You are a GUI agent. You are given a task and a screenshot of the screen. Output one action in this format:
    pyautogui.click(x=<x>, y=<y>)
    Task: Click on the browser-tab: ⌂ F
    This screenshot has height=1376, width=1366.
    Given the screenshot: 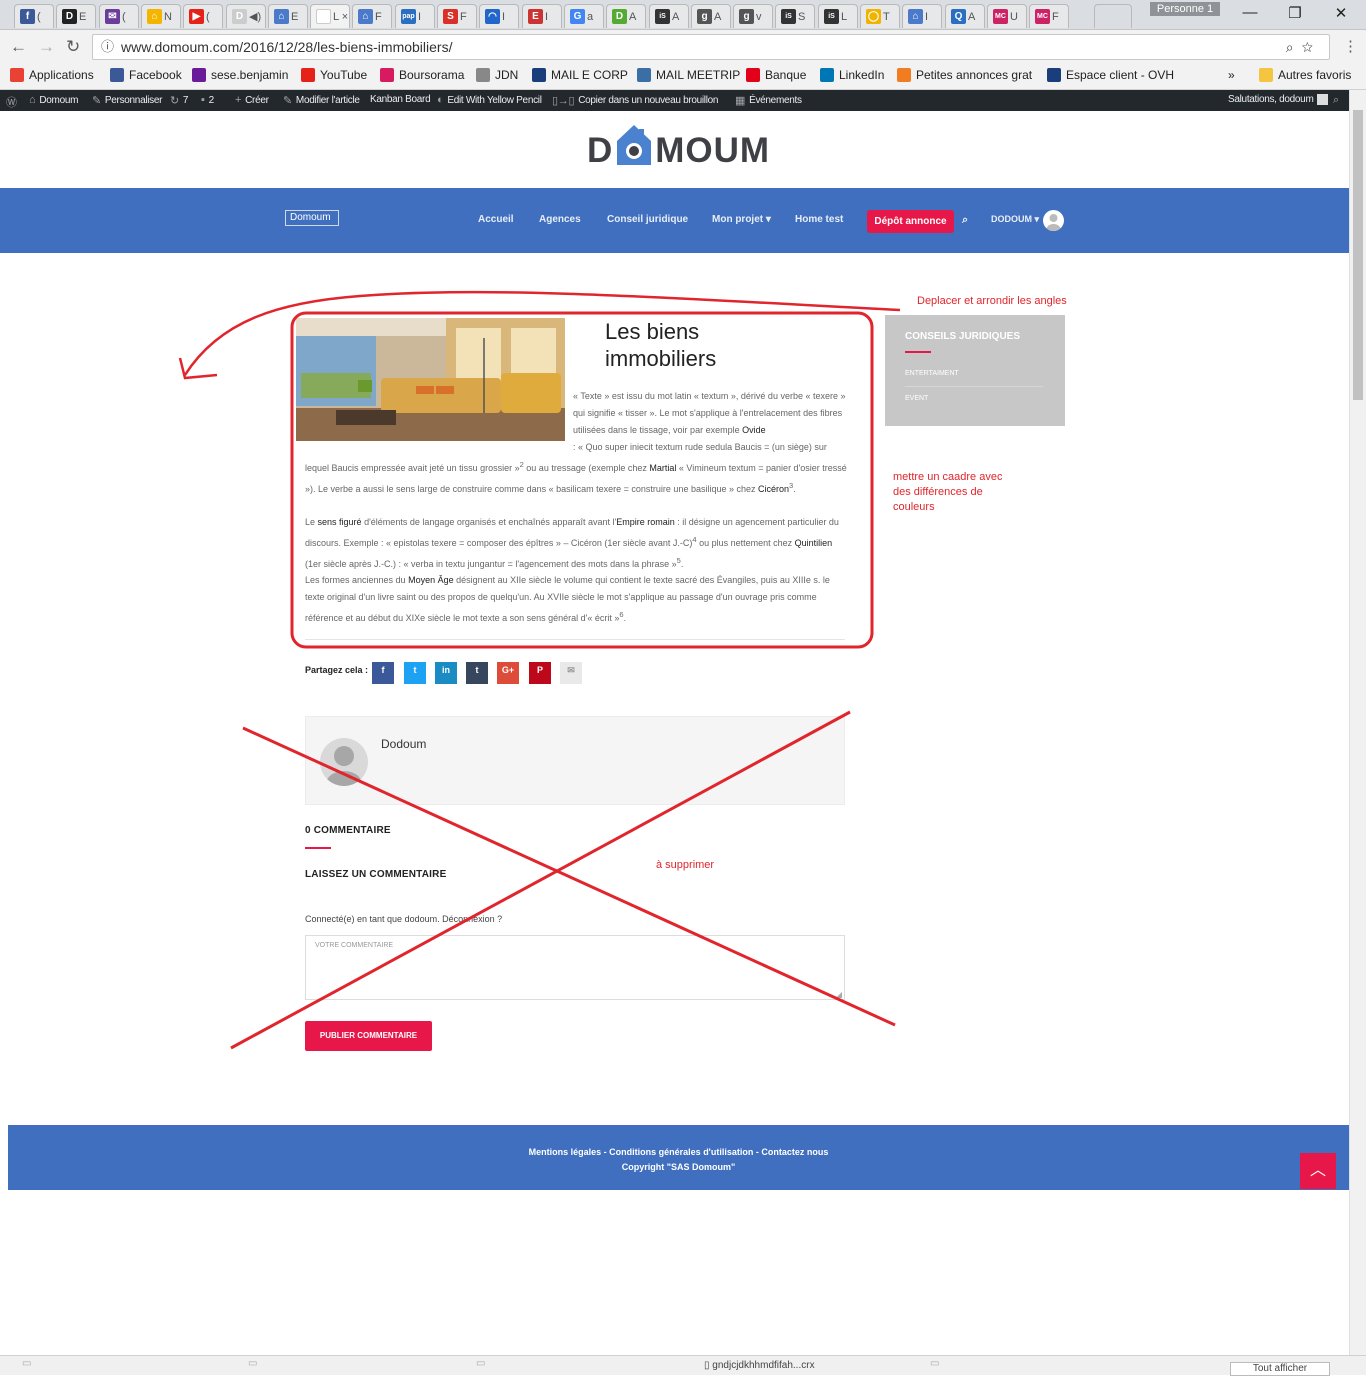 What is the action you would take?
    pyautogui.click(x=372, y=16)
    